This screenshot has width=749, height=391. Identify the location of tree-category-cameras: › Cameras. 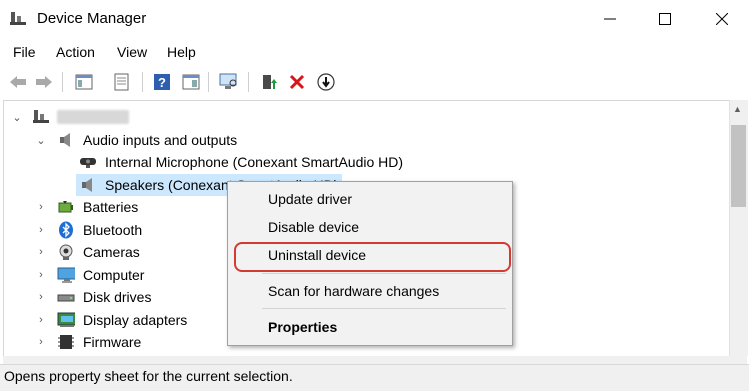
(87, 252).